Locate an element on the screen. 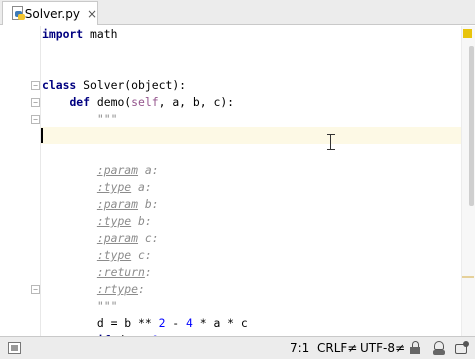  tab-label: Solver.py is located at coordinates (52, 13).